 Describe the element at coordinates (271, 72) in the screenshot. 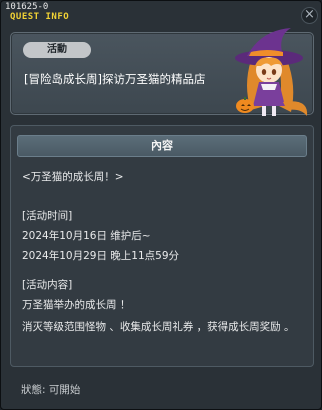

I see `halloween-cat-mascot-icon` at that location.